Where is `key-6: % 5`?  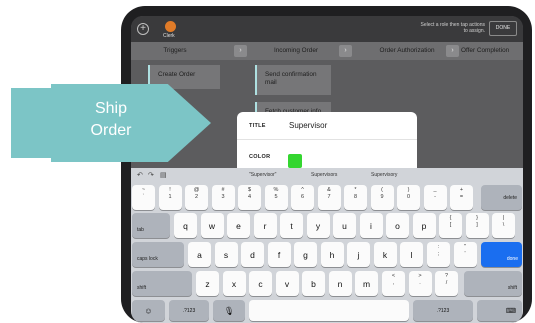
key-6: % 5 is located at coordinates (276, 197).